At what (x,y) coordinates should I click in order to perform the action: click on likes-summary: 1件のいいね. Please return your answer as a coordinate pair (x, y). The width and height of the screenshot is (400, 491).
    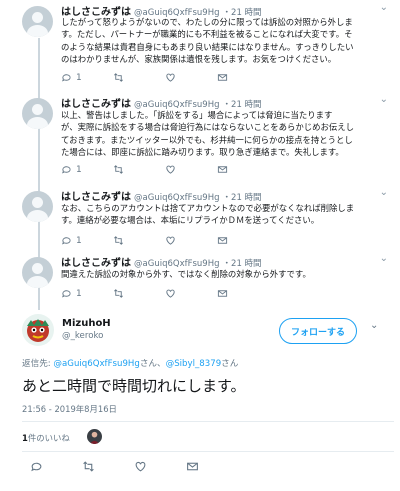
    Looking at the image, I should click on (46, 438).